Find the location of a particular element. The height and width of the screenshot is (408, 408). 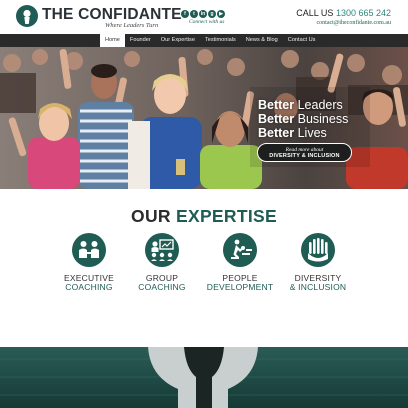

social-links: f t in g ▶ is located at coordinates (203, 14).